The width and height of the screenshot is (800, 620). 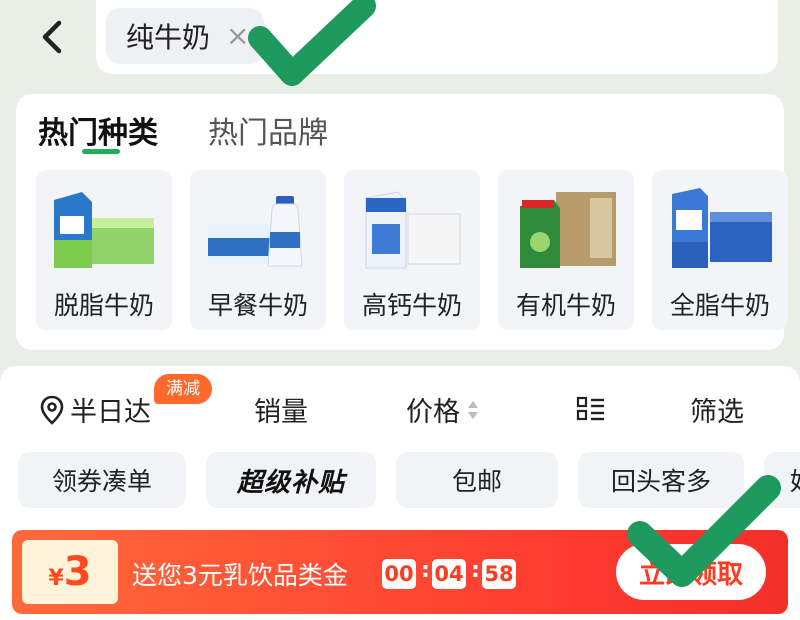 I want to click on category-label: 早餐牛奶, so click(x=257, y=305).